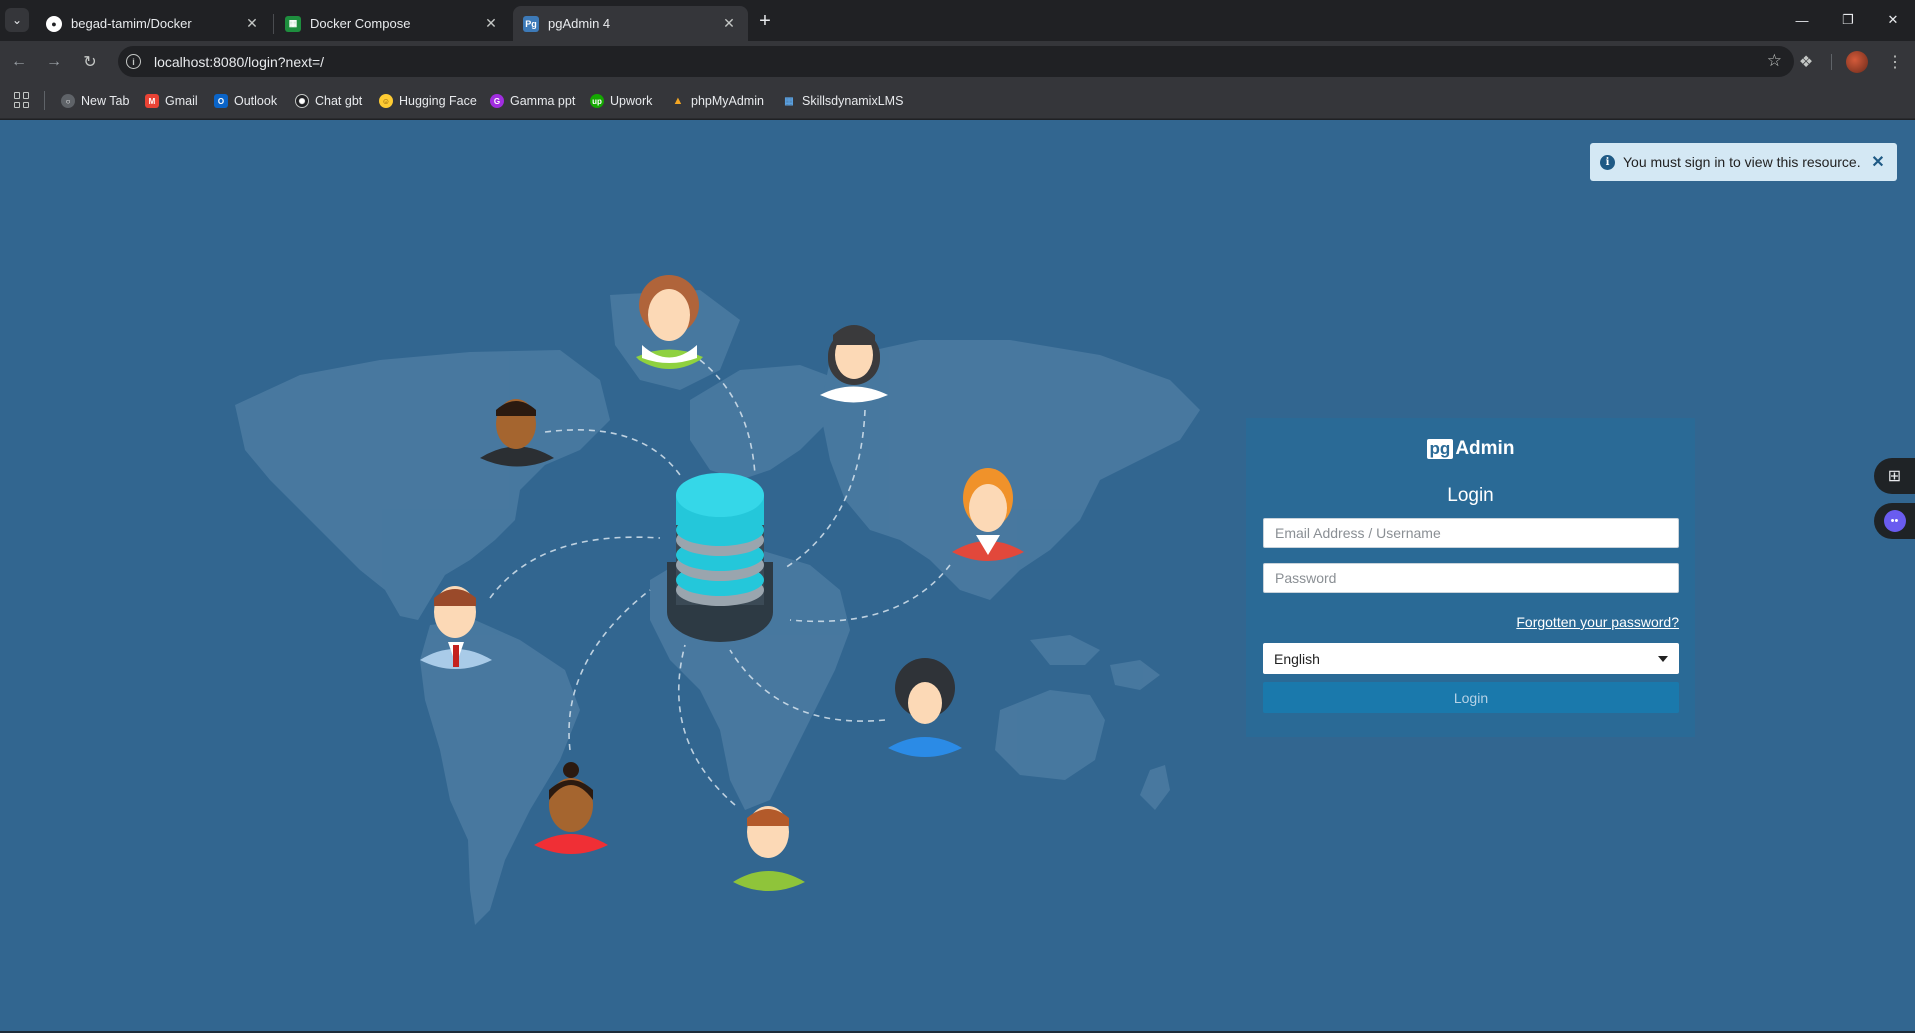 The width and height of the screenshot is (1915, 1033). What do you see at coordinates (54, 23) in the screenshot?
I see `github-icon: ●` at bounding box center [54, 23].